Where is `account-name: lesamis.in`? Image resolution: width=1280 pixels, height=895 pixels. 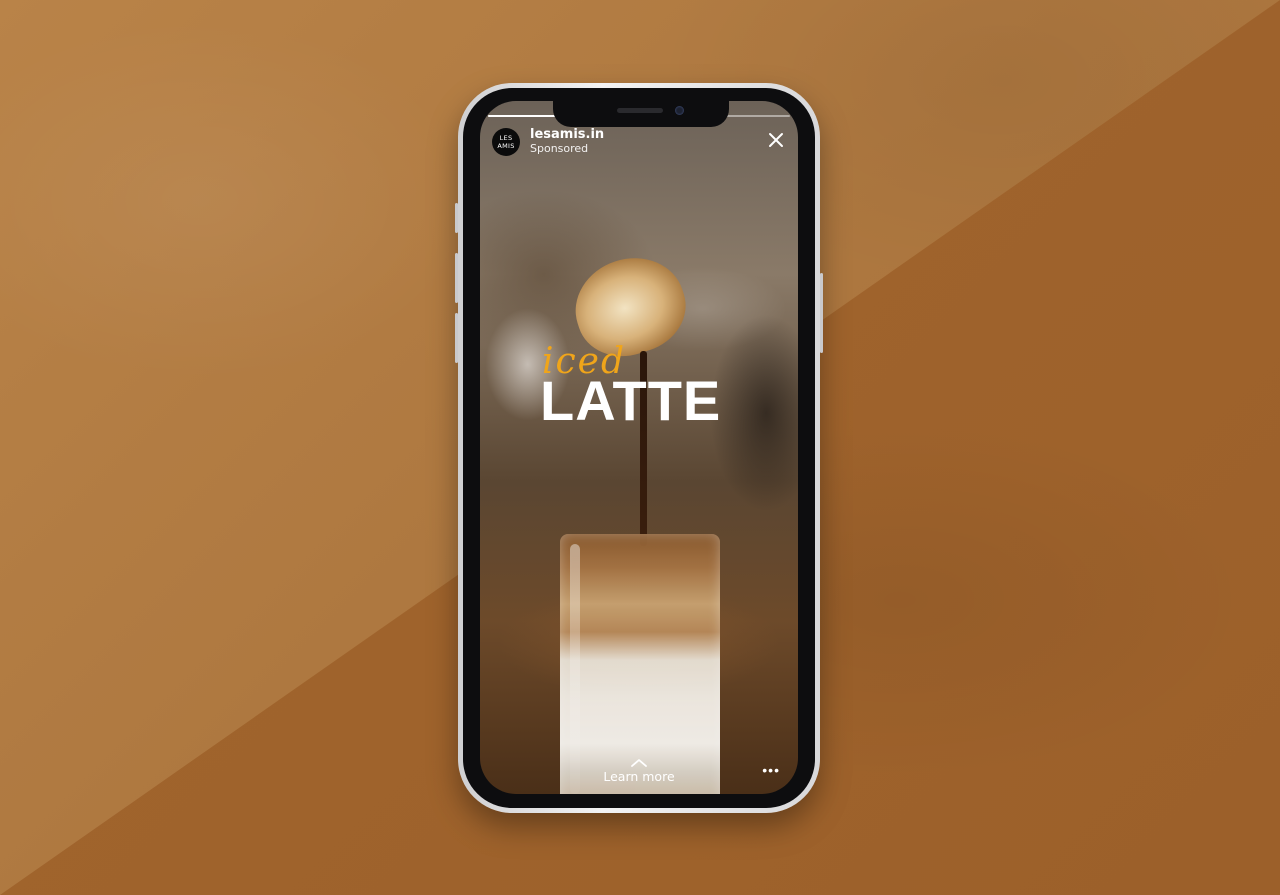 account-name: lesamis.in is located at coordinates (567, 134).